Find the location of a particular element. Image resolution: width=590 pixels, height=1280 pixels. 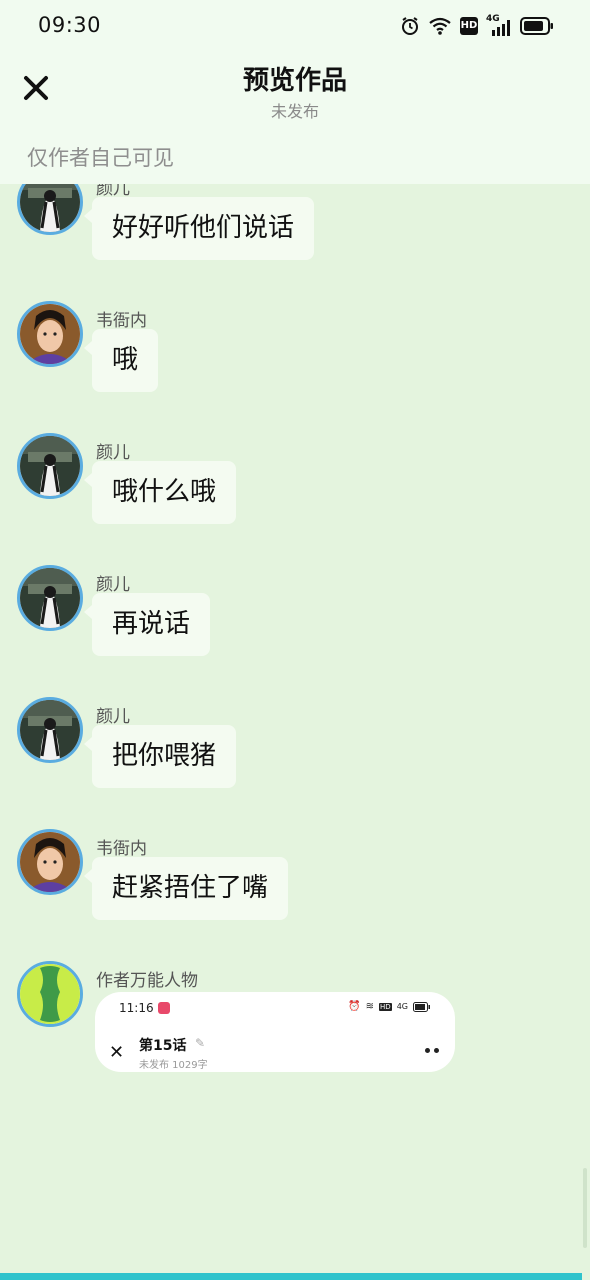

close-icon: ✕ is located at coordinates (117, 1052).